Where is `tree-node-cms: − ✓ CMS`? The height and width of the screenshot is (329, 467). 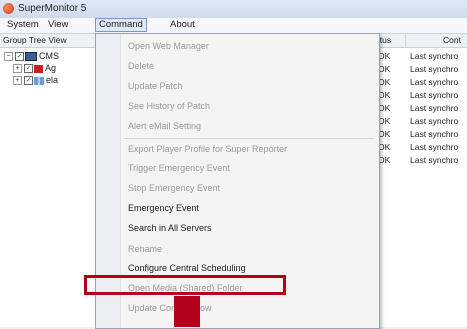
tree-node-cms: − ✓ CMS is located at coordinates (31, 56).